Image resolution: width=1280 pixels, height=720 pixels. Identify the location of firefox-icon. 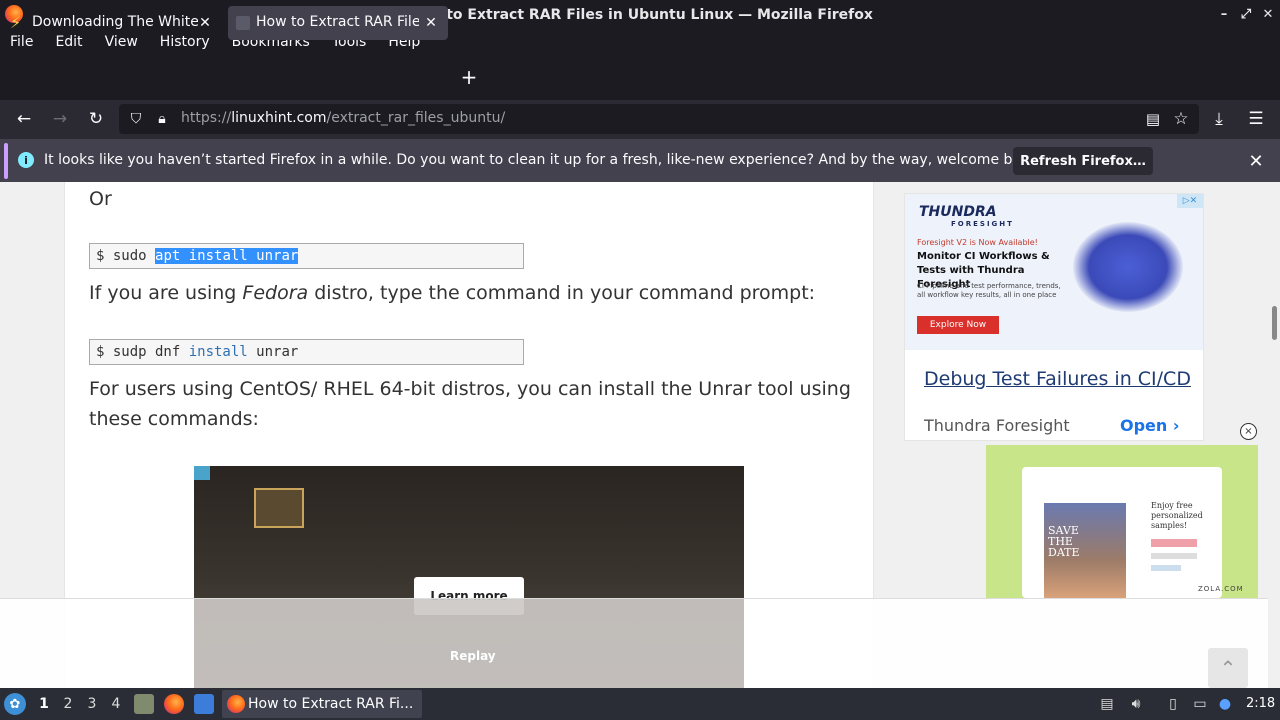
(236, 704).